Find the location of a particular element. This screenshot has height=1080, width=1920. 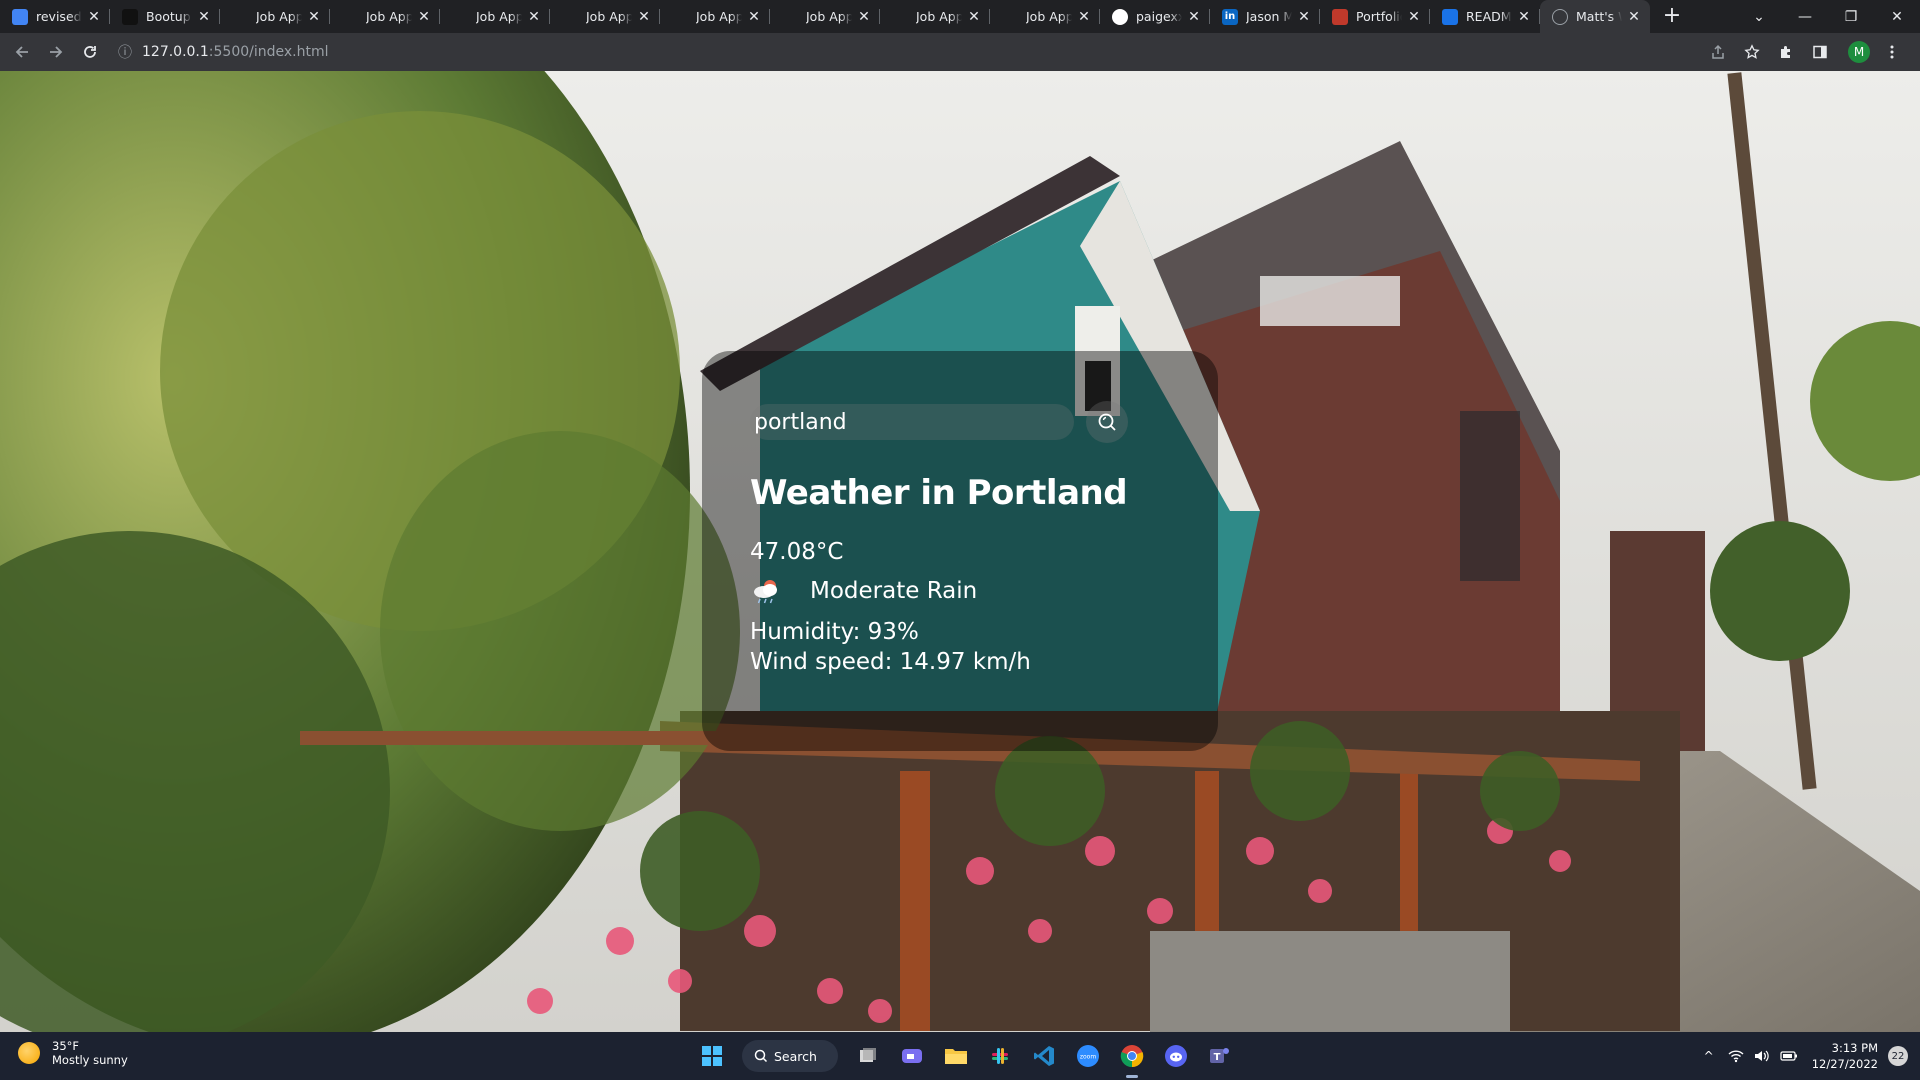

readme-icon is located at coordinates (1450, 16).